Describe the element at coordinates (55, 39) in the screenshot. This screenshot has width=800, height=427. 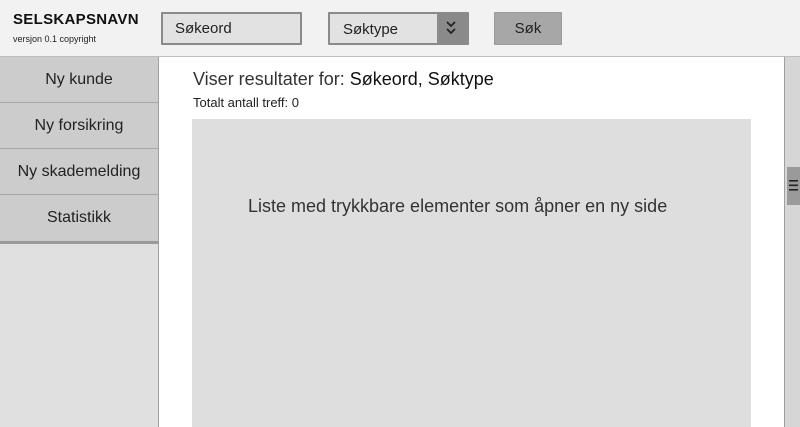
I see `version-text: versjon 0.1 copyright` at that location.